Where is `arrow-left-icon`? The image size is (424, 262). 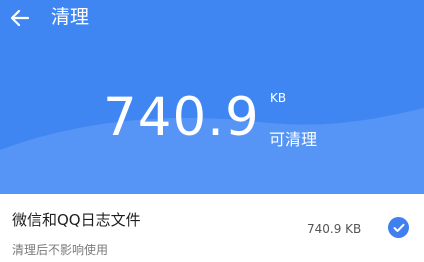
arrow-left-icon is located at coordinates (20, 18).